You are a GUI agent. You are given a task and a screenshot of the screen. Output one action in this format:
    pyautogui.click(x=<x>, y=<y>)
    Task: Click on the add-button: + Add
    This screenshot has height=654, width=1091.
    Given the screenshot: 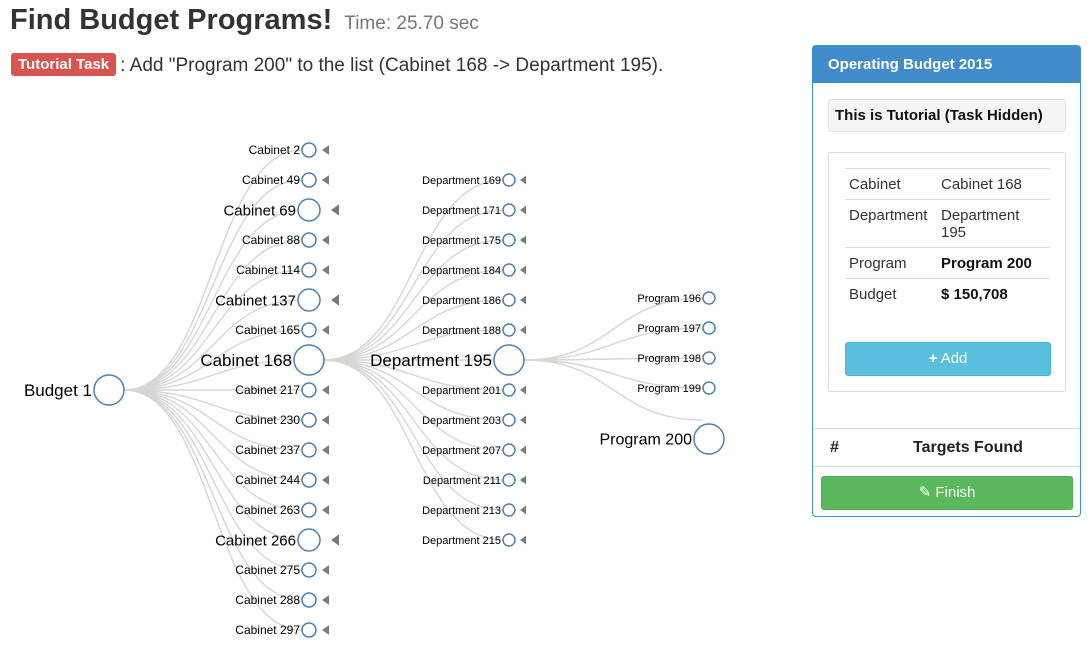 What is the action you would take?
    pyautogui.click(x=948, y=359)
    